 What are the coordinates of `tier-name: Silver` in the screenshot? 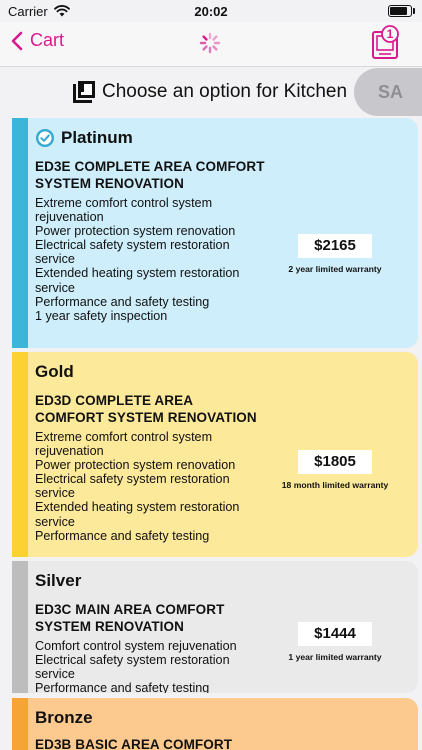 It's located at (150, 581).